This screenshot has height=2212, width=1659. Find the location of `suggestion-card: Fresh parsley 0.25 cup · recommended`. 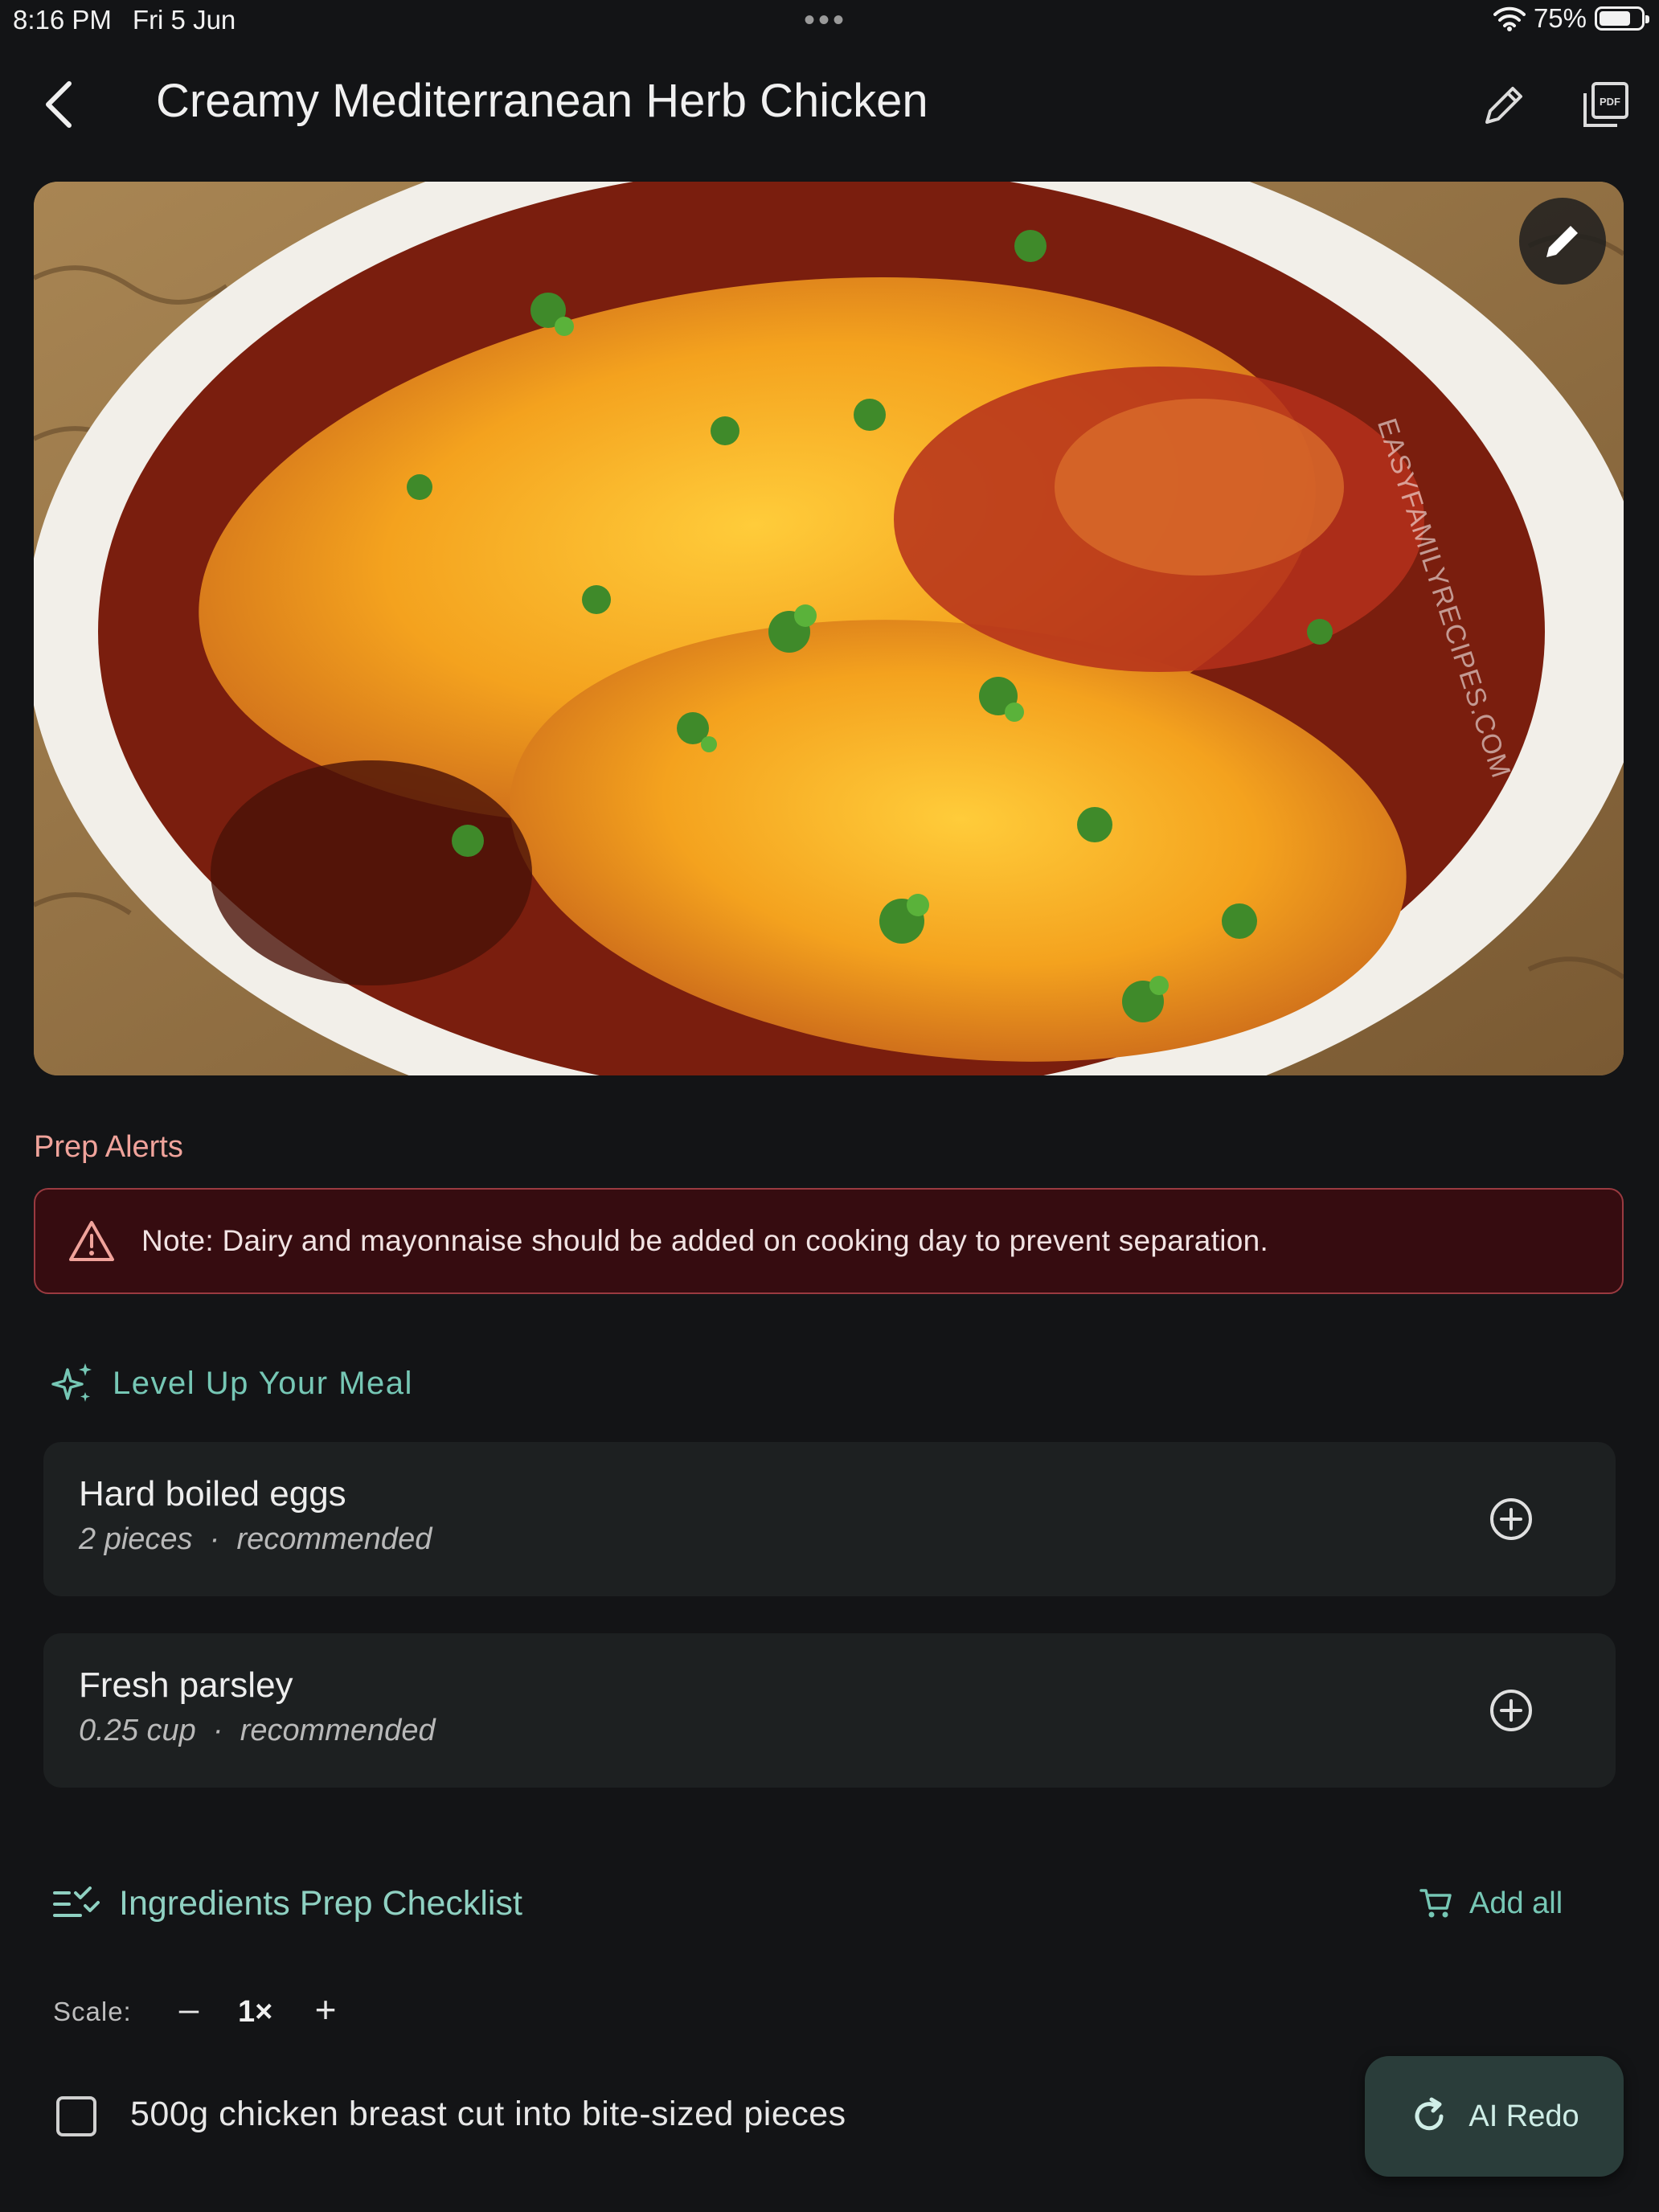

suggestion-card: Fresh parsley 0.25 cup · recommended is located at coordinates (829, 1710).